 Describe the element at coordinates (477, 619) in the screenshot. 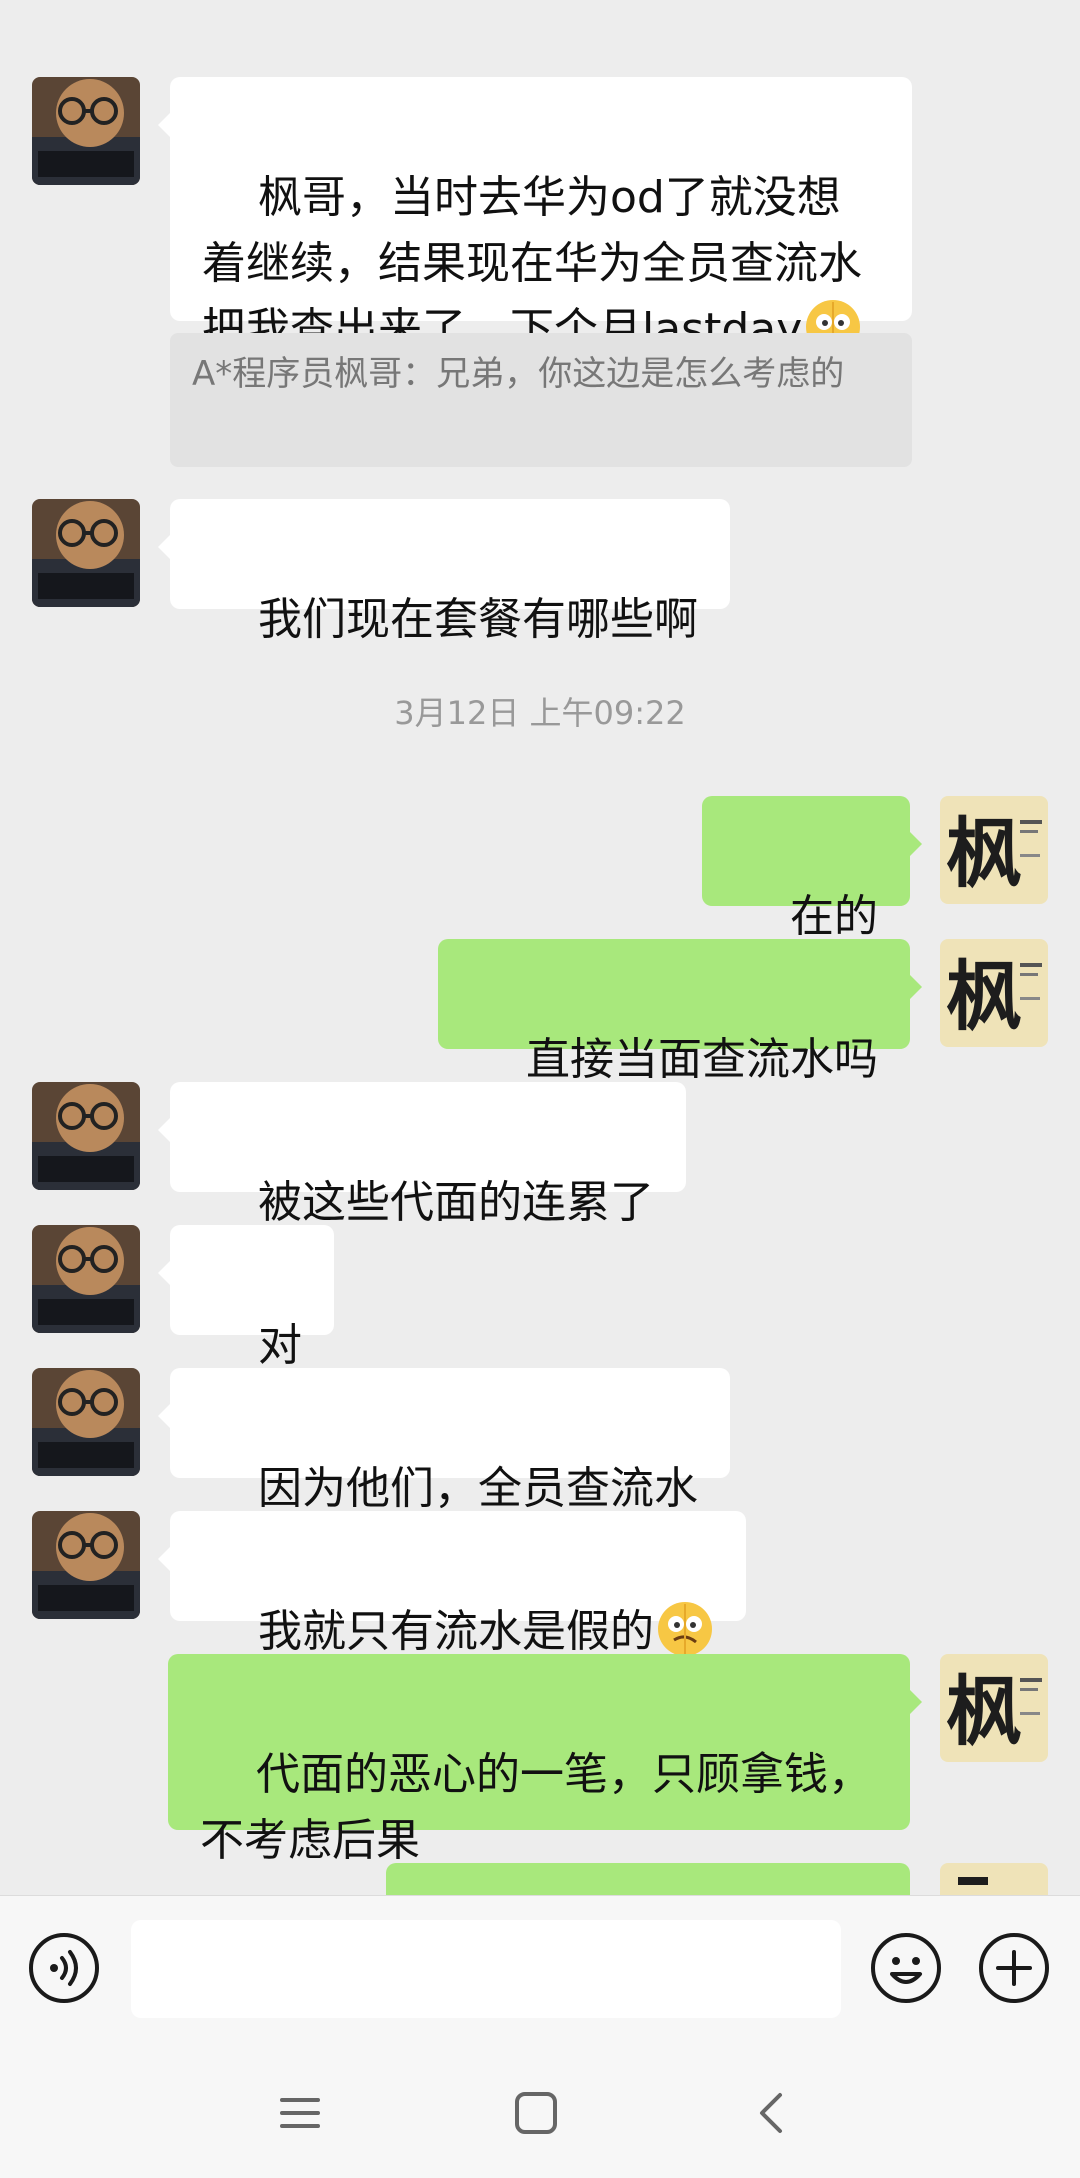

I see `message-text: 我们现在套餐有哪些啊` at that location.